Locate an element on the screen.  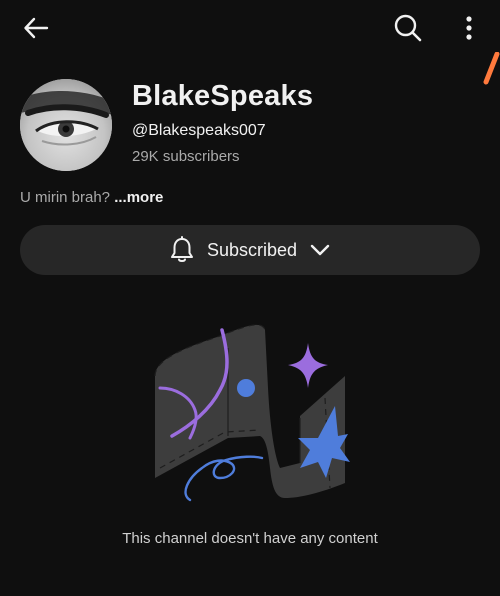
channel-handle: @Blakespeaks007 is located at coordinates (199, 130).